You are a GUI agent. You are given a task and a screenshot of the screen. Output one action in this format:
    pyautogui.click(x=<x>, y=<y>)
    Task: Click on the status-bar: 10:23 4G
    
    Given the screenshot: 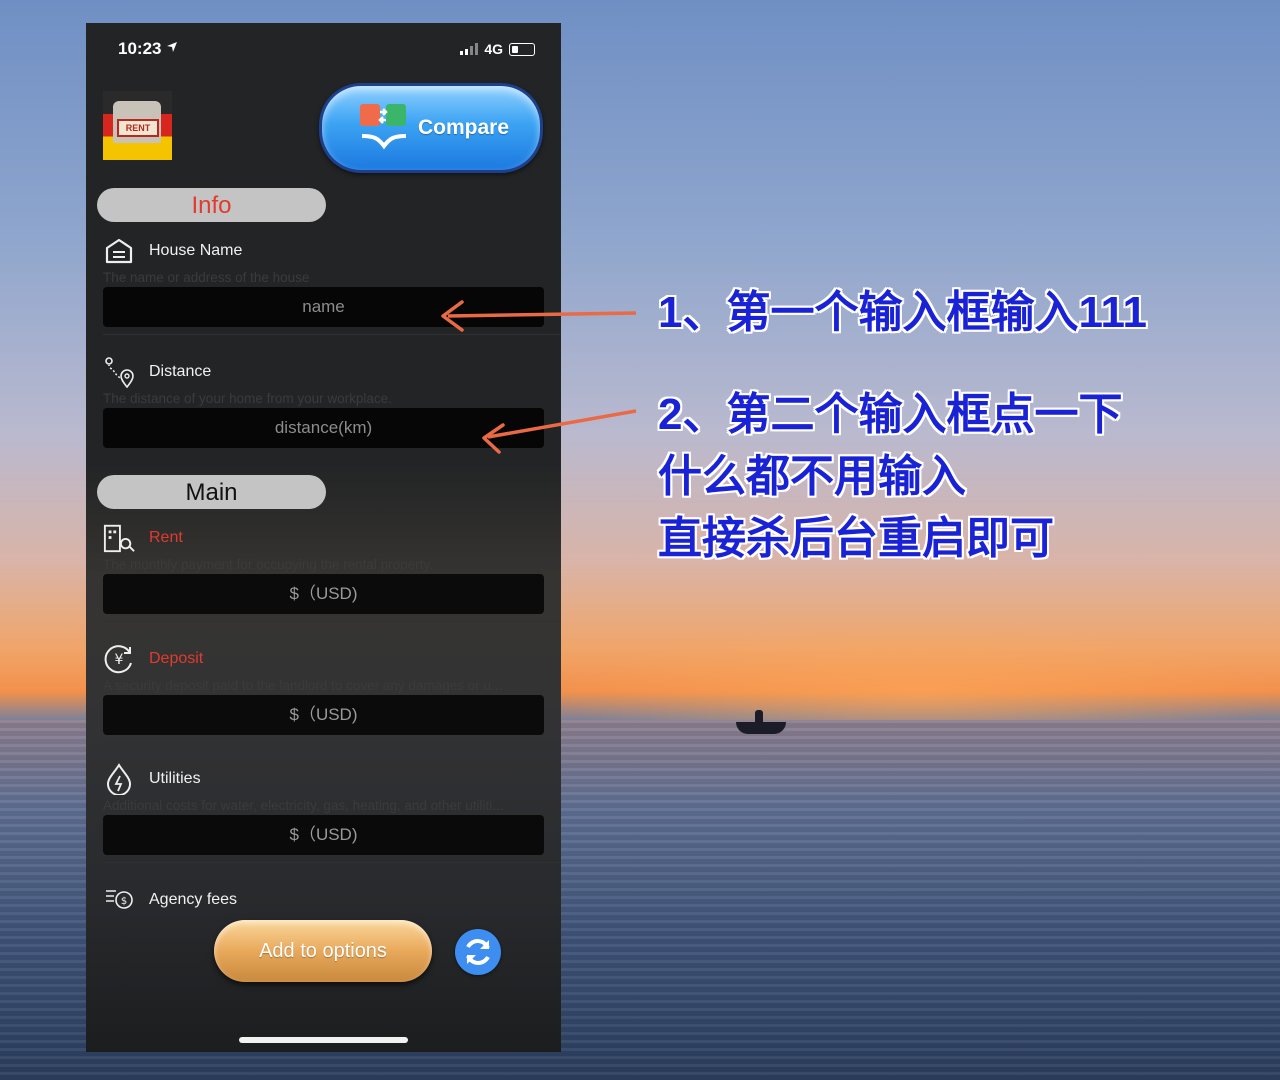 What is the action you would take?
    pyautogui.click(x=323, y=49)
    